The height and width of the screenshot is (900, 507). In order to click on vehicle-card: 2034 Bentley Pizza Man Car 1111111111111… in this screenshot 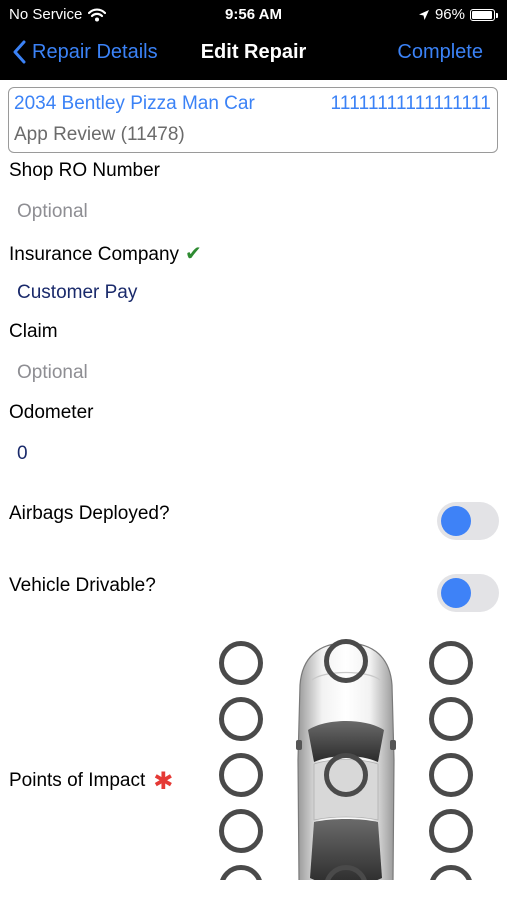, I will do `click(253, 120)`.